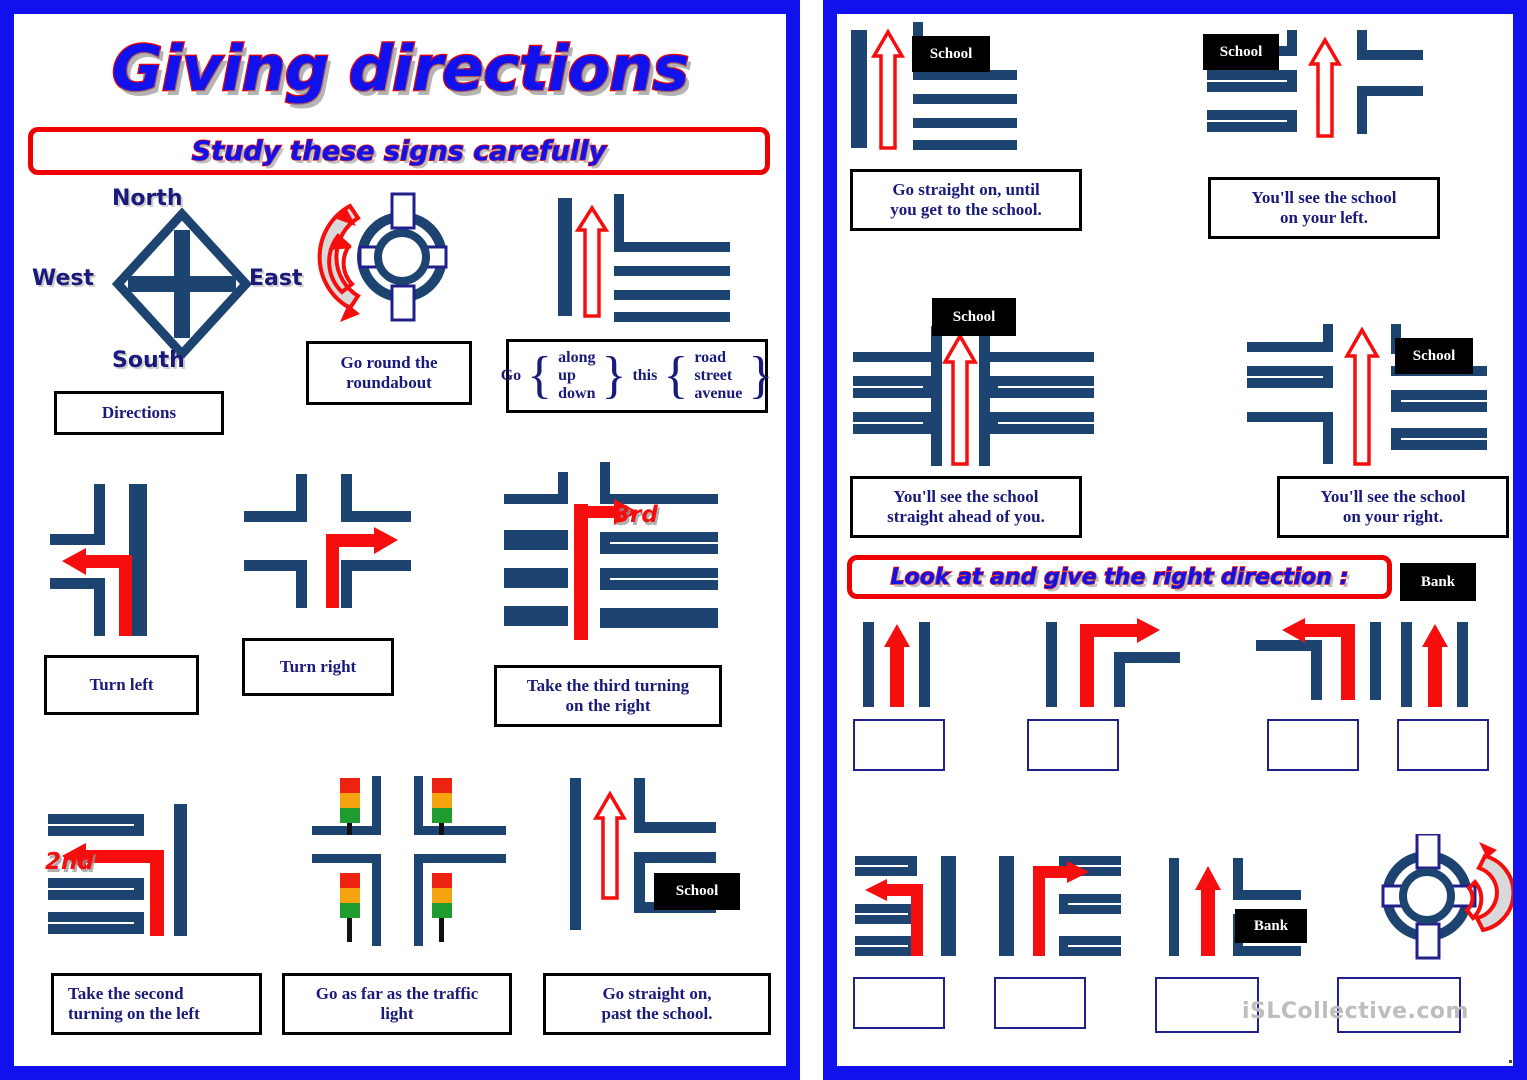 The width and height of the screenshot is (1527, 1080). What do you see at coordinates (397, 1004) in the screenshot?
I see `caption-traffic-light: Go as far as the traffic light` at bounding box center [397, 1004].